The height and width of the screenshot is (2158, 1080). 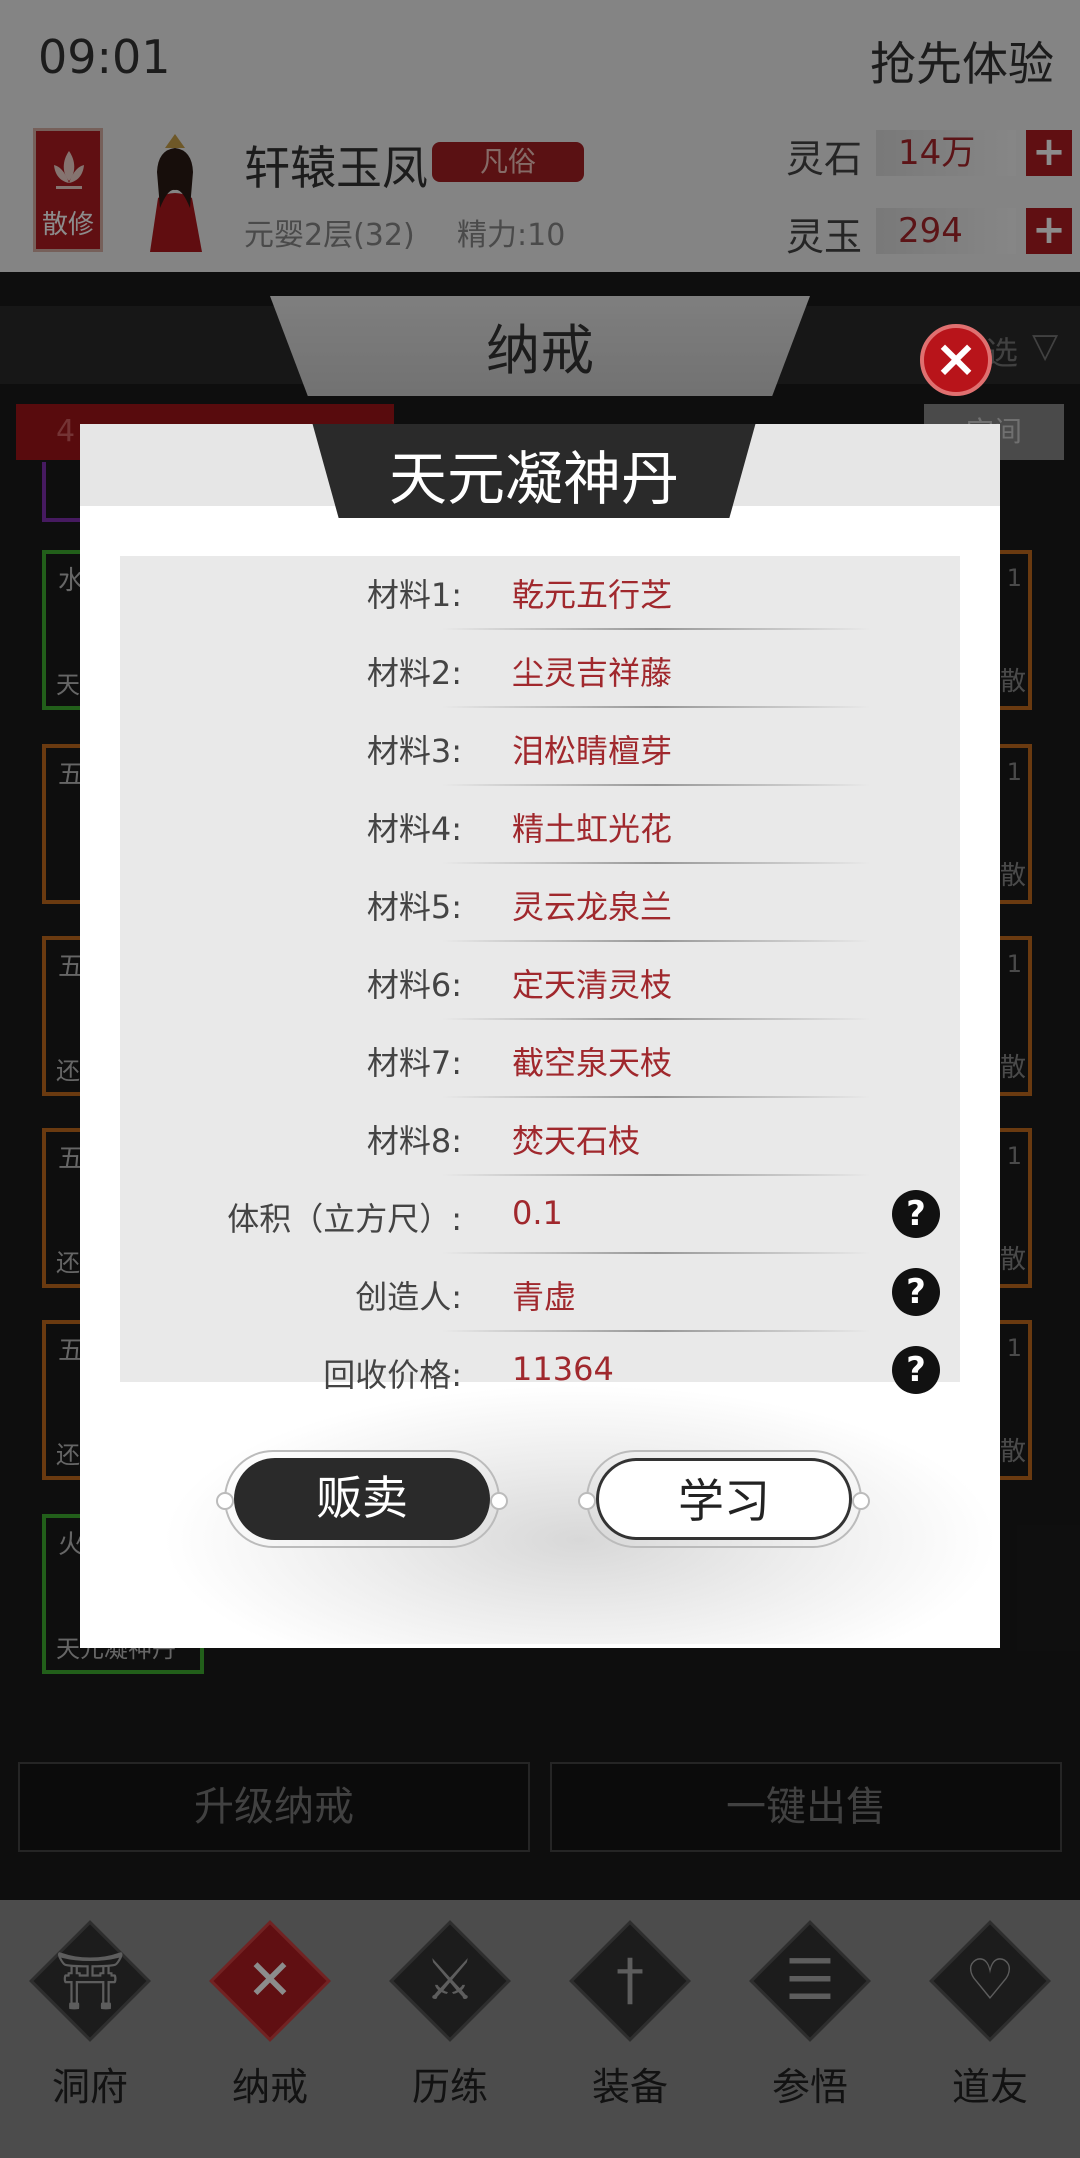 I want to click on info-value: 定天清灵枝, so click(x=592, y=985).